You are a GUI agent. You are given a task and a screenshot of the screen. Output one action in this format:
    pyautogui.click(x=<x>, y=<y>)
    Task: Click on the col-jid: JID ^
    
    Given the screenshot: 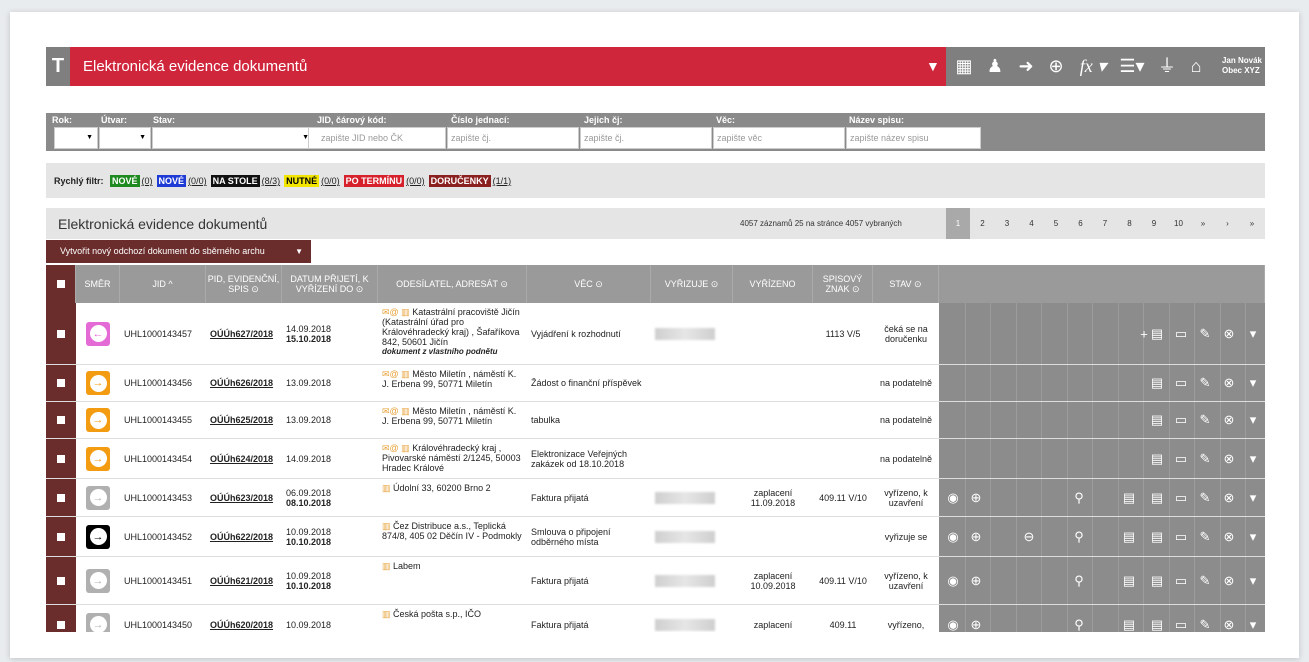 What is the action you would take?
    pyautogui.click(x=163, y=284)
    